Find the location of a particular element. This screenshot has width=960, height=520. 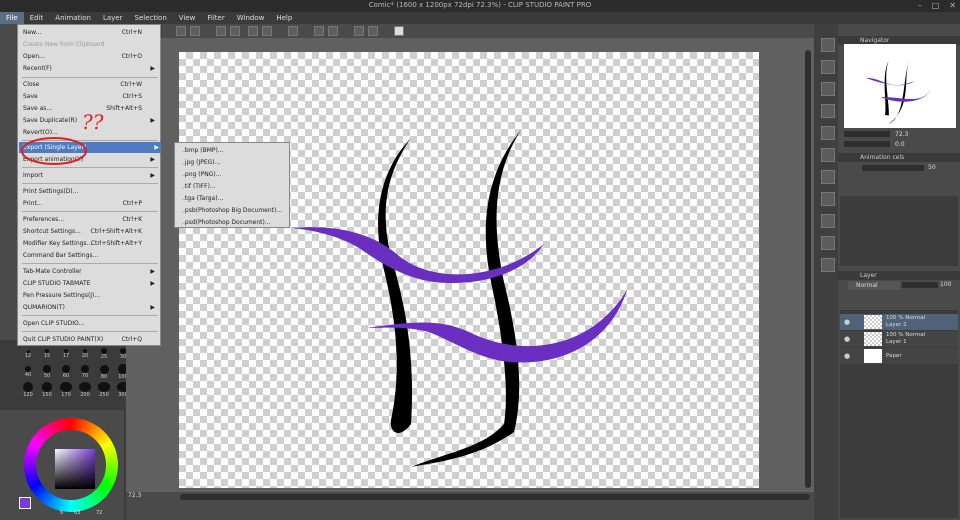

brush-size-option: 250 is located at coordinates (104, 390).